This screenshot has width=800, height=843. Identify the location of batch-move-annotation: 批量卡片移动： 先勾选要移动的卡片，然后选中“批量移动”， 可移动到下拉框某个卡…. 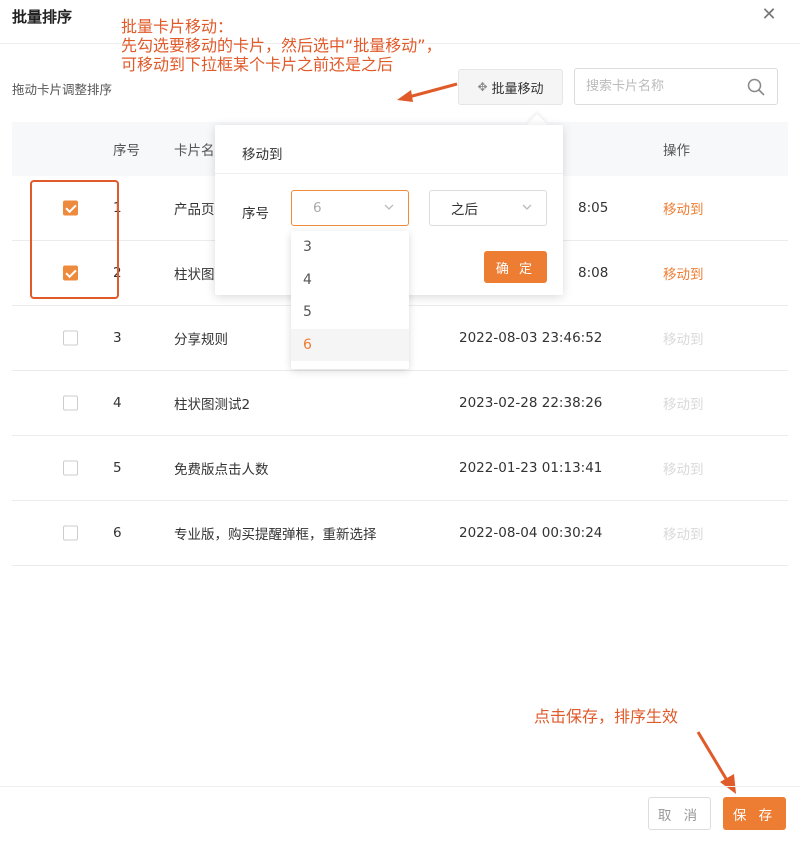
(281, 45).